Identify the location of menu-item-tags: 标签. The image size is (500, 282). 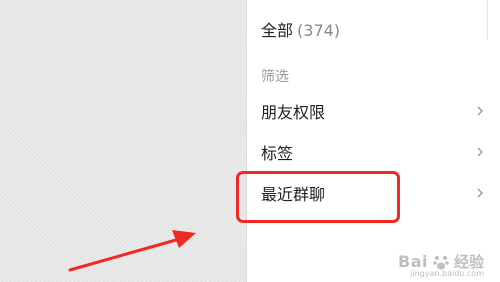
(374, 152).